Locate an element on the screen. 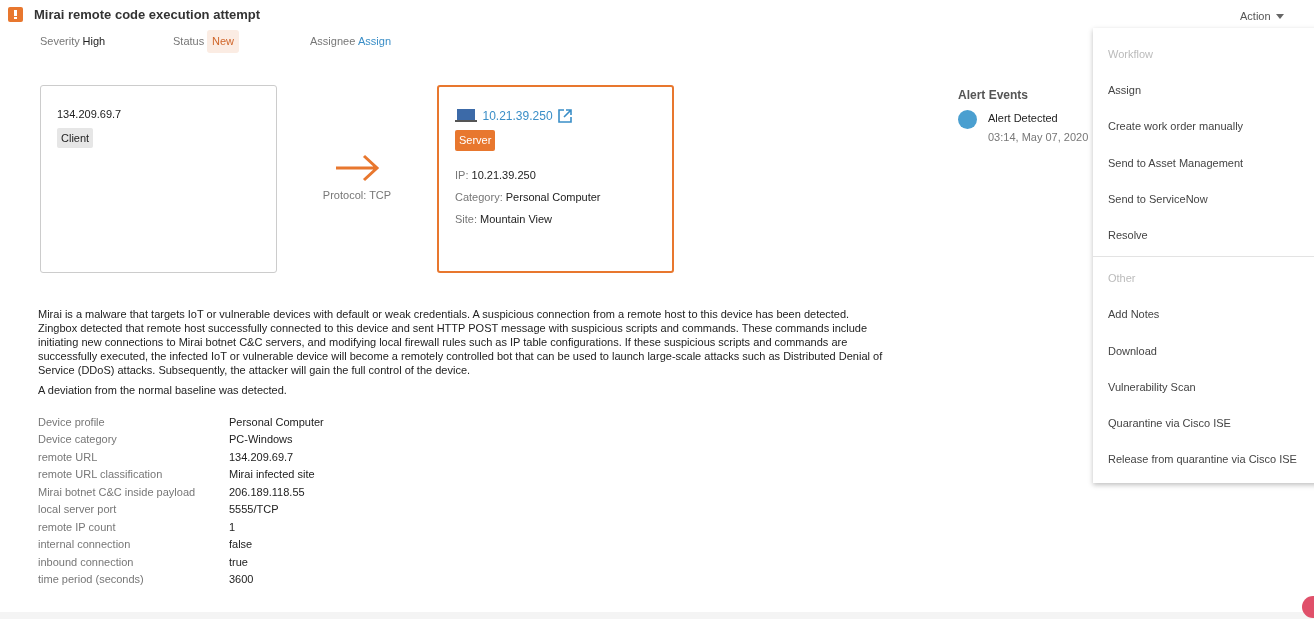 Image resolution: width=1314 pixels, height=619 pixels. detail-value: false is located at coordinates (241, 544).